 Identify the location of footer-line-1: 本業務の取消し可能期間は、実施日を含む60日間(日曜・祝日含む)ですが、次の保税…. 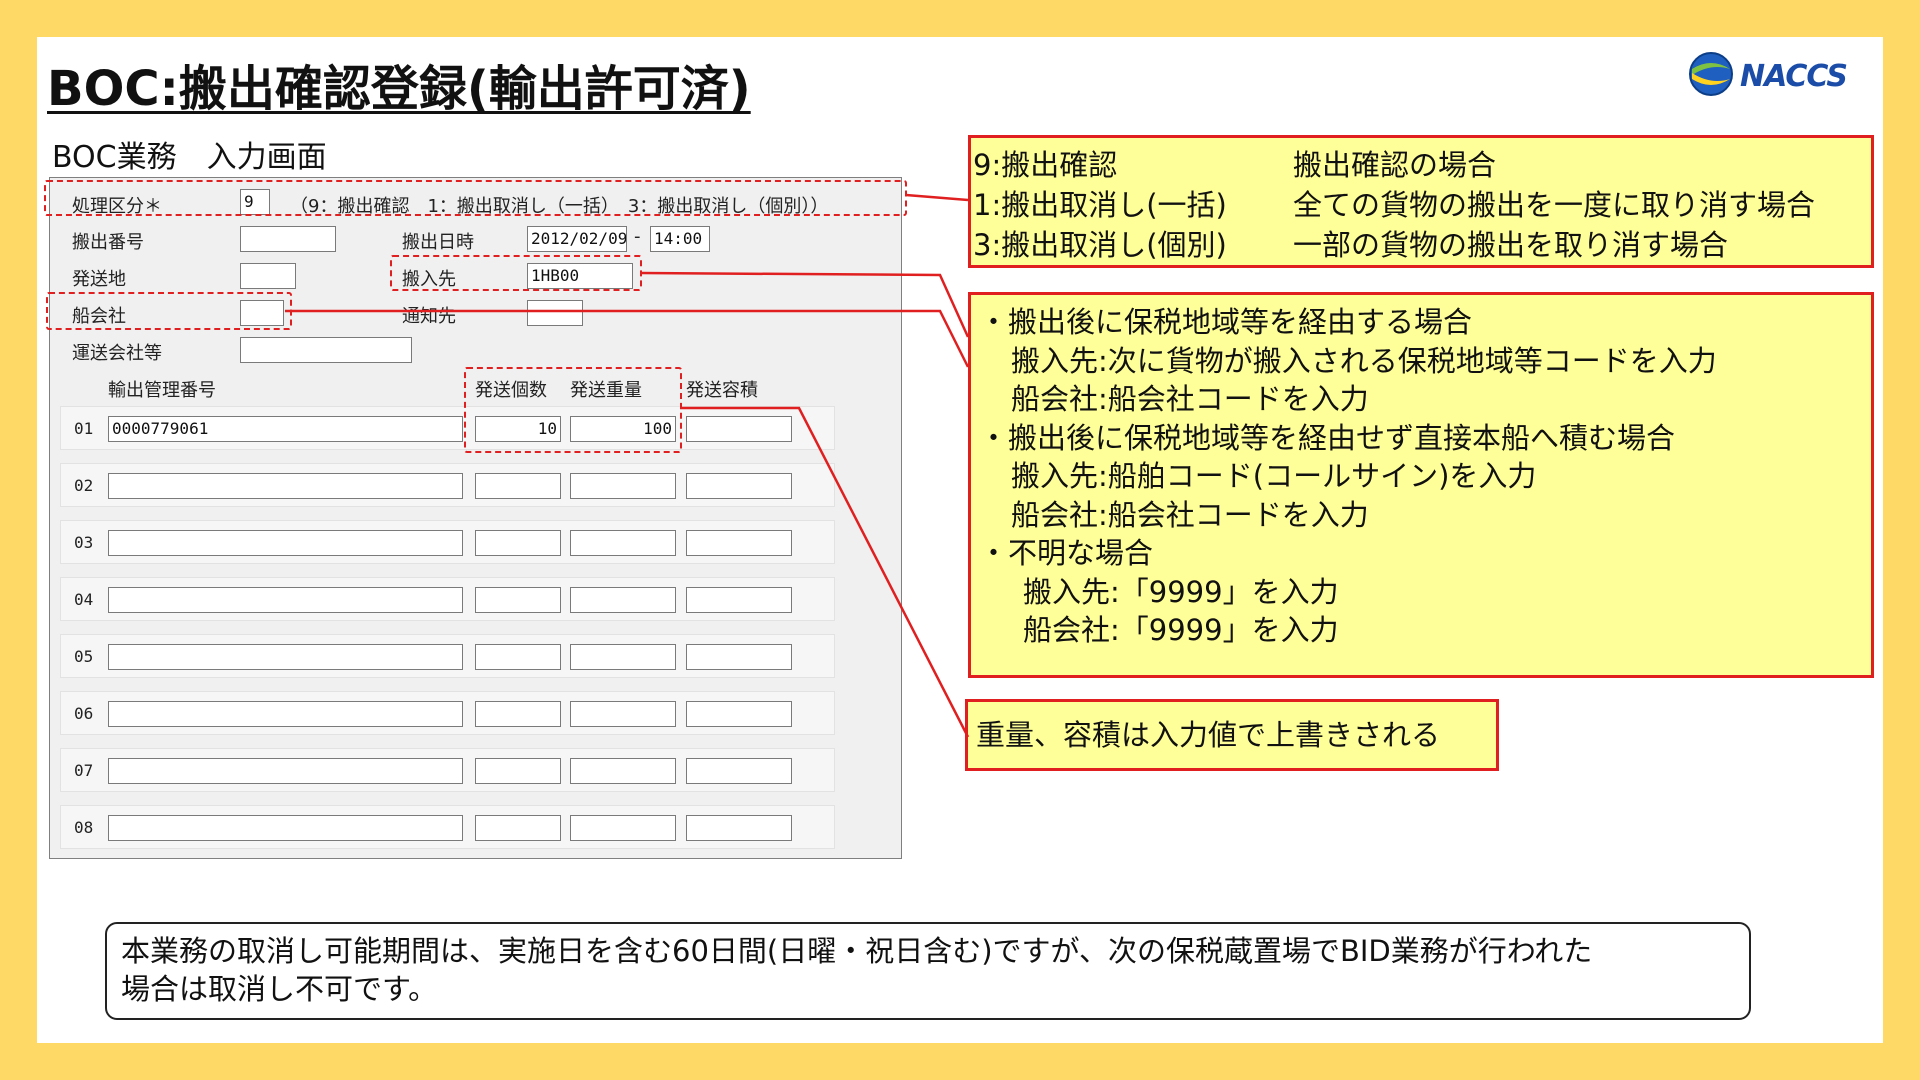
(857, 951).